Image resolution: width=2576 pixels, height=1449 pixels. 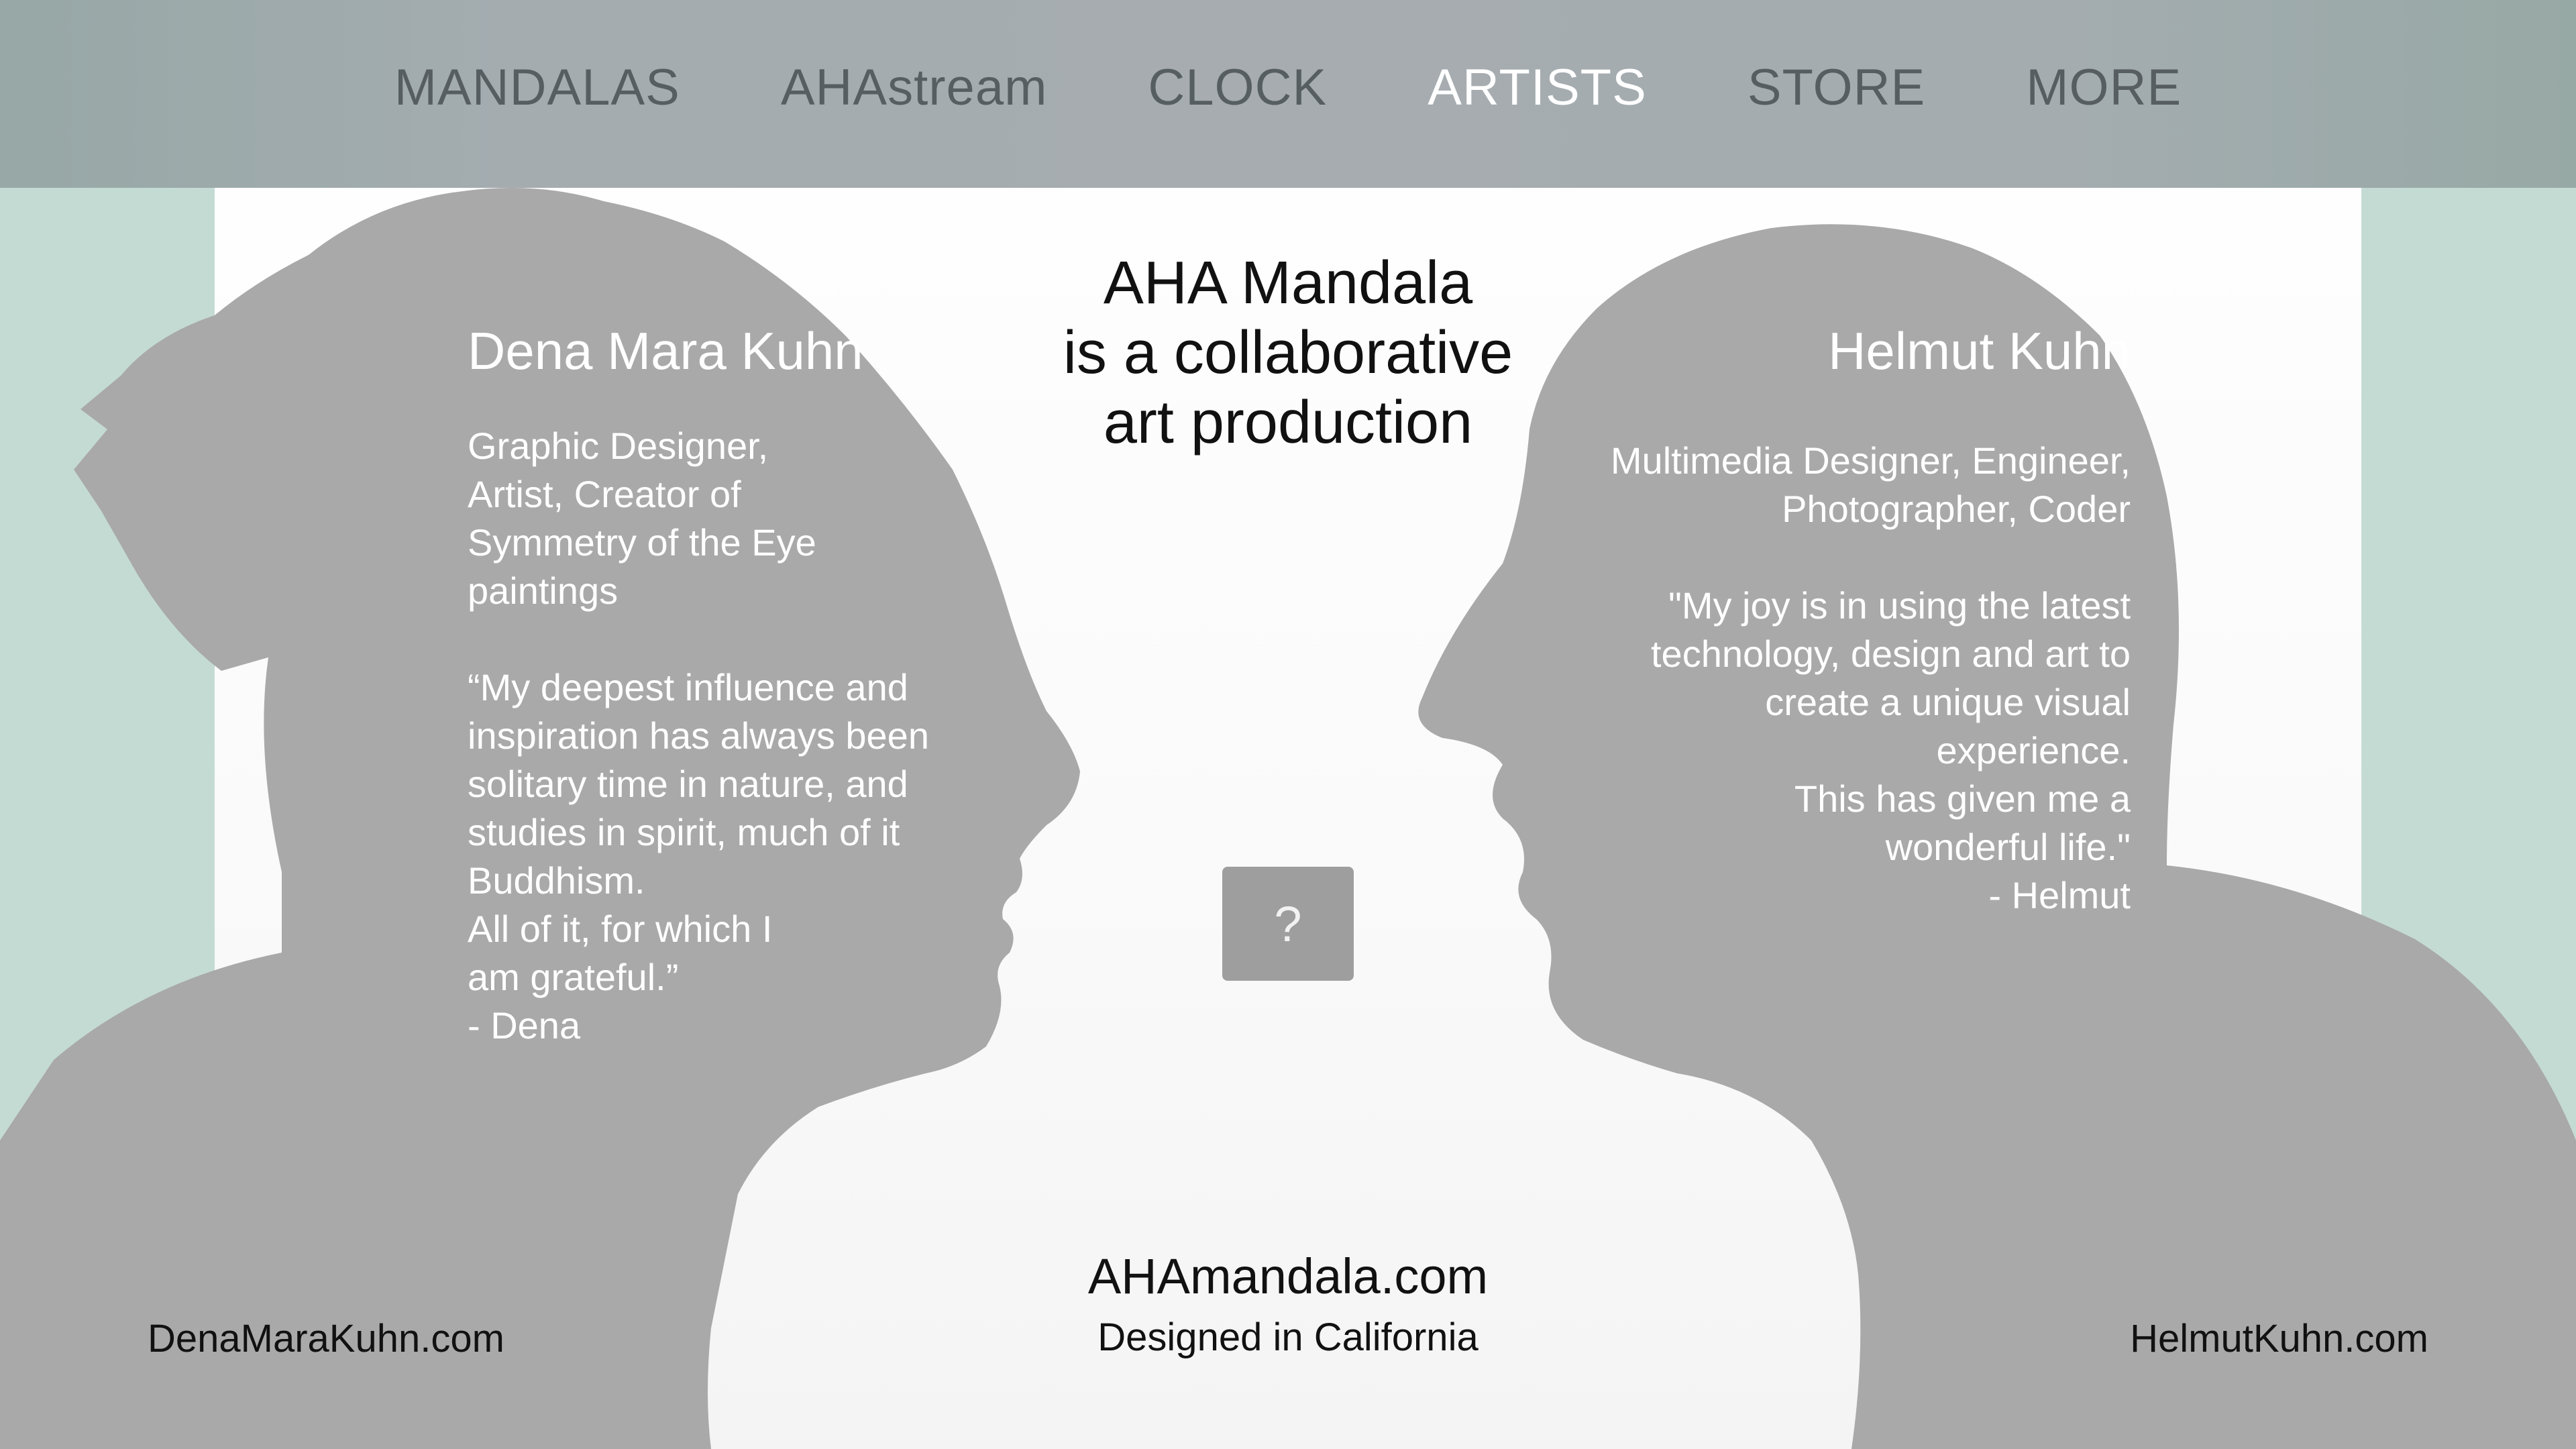 I want to click on quote-line: wonderful life.", so click(x=2008, y=847).